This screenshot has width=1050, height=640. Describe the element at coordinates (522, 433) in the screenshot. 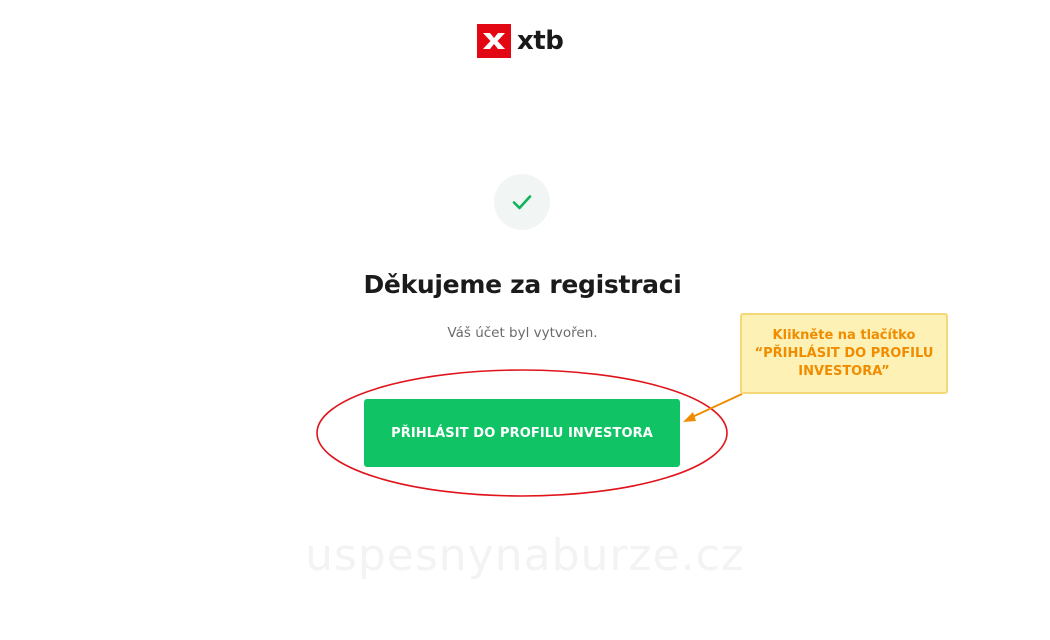

I see `login-investor-profile-button: PŘIHLÁSIT DO PROFILU INVESTORA` at that location.